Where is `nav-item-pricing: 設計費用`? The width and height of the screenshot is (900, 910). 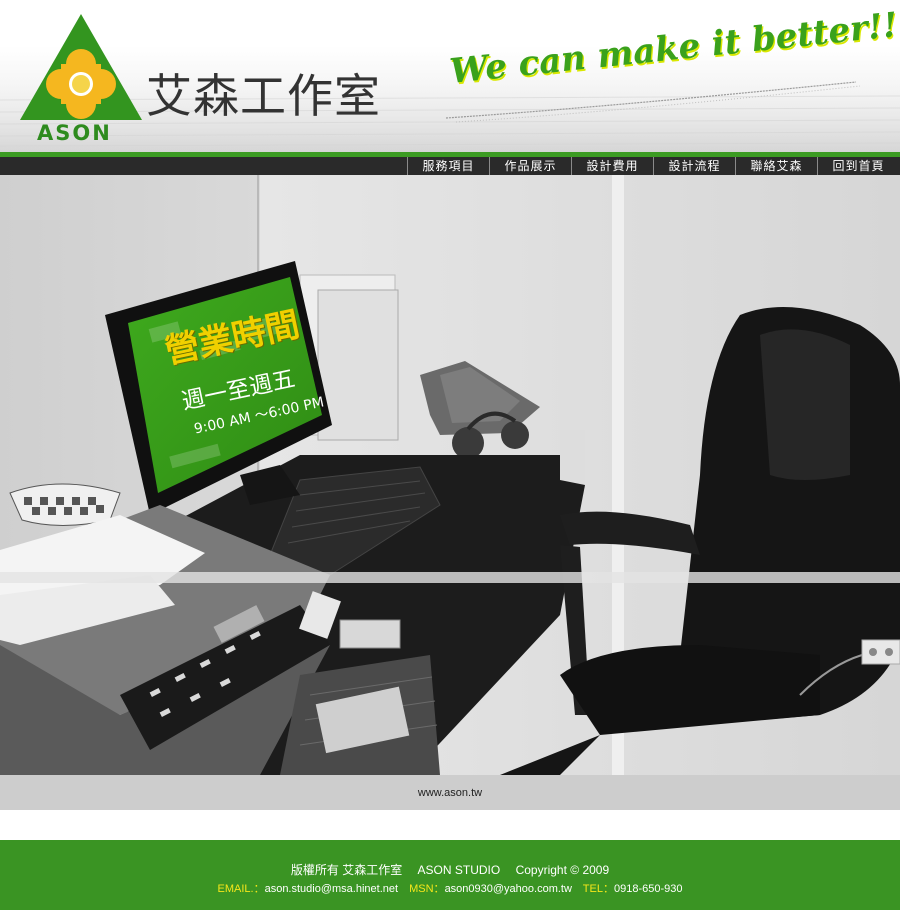 nav-item-pricing: 設計費用 is located at coordinates (612, 166).